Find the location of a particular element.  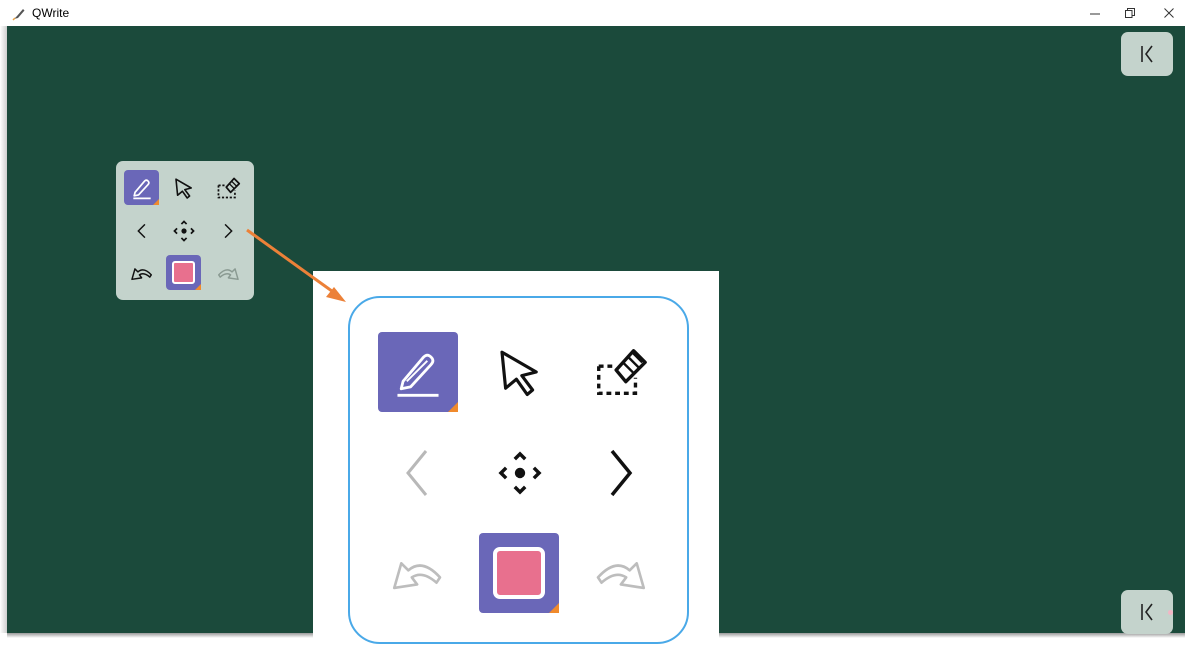

collapse-toolbar-bottom-button is located at coordinates (1147, 612).